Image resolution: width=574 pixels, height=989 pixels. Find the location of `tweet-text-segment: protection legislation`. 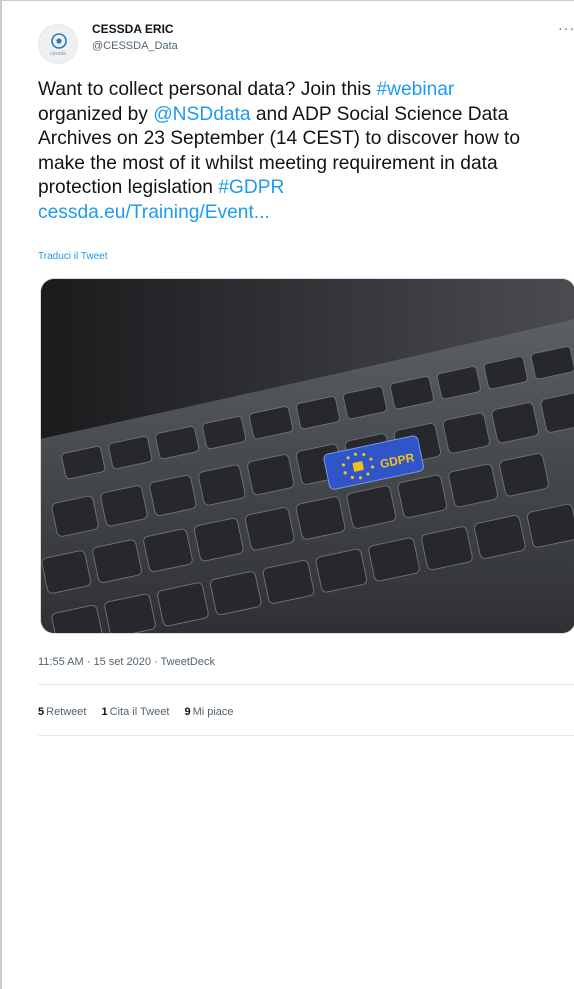

tweet-text-segment: protection legislation is located at coordinates (128, 187).